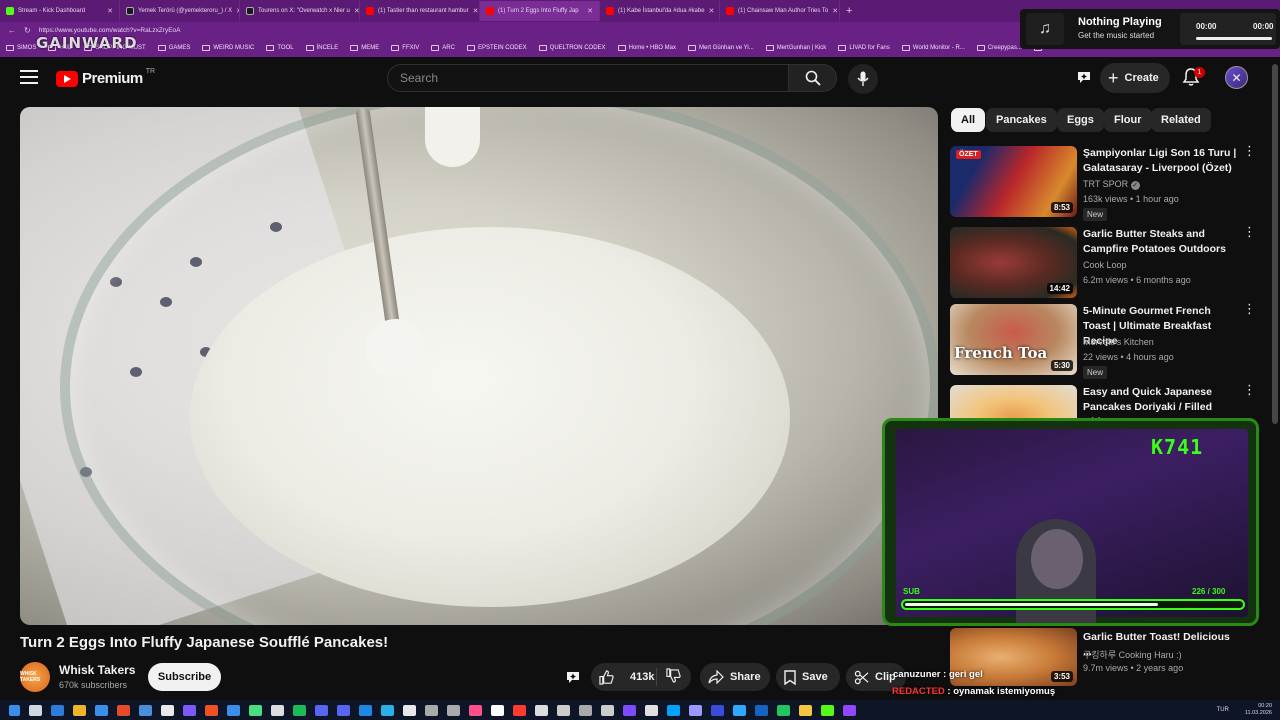 This screenshot has width=1280, height=720. Describe the element at coordinates (795, 48) in the screenshot. I see `bookmark-item: MertGunhan | Kick` at that location.